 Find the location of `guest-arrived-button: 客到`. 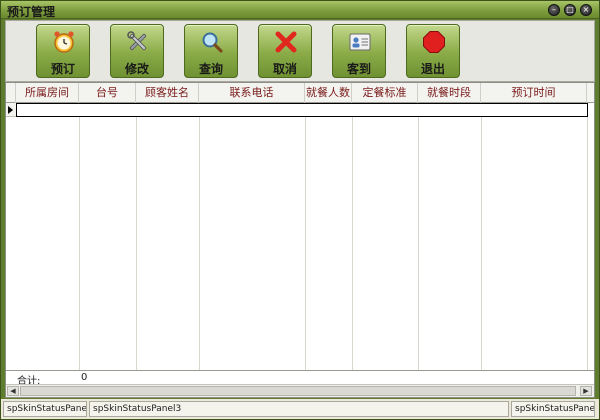

guest-arrived-button: 客到 is located at coordinates (359, 51).